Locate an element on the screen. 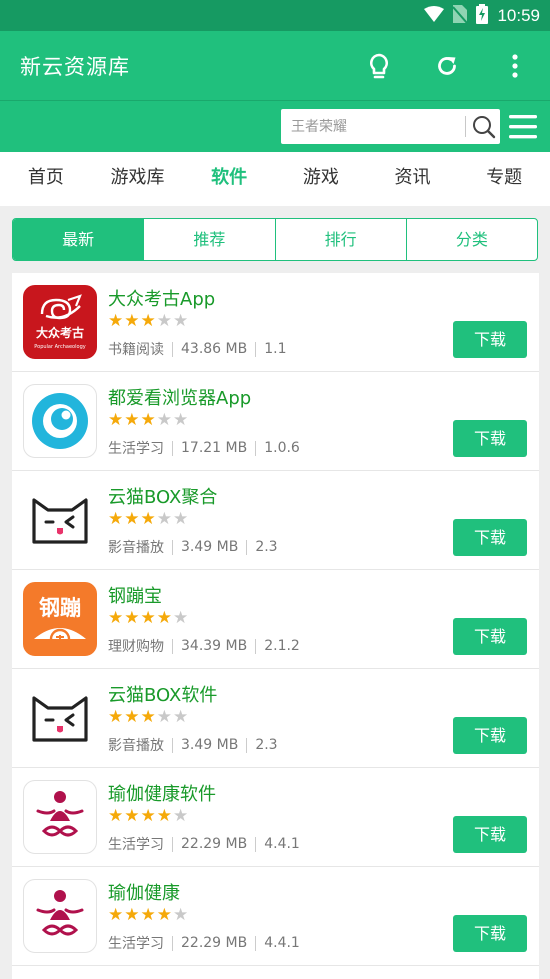 The height and width of the screenshot is (979, 550). hamburger-menu-icon is located at coordinates (523, 127).